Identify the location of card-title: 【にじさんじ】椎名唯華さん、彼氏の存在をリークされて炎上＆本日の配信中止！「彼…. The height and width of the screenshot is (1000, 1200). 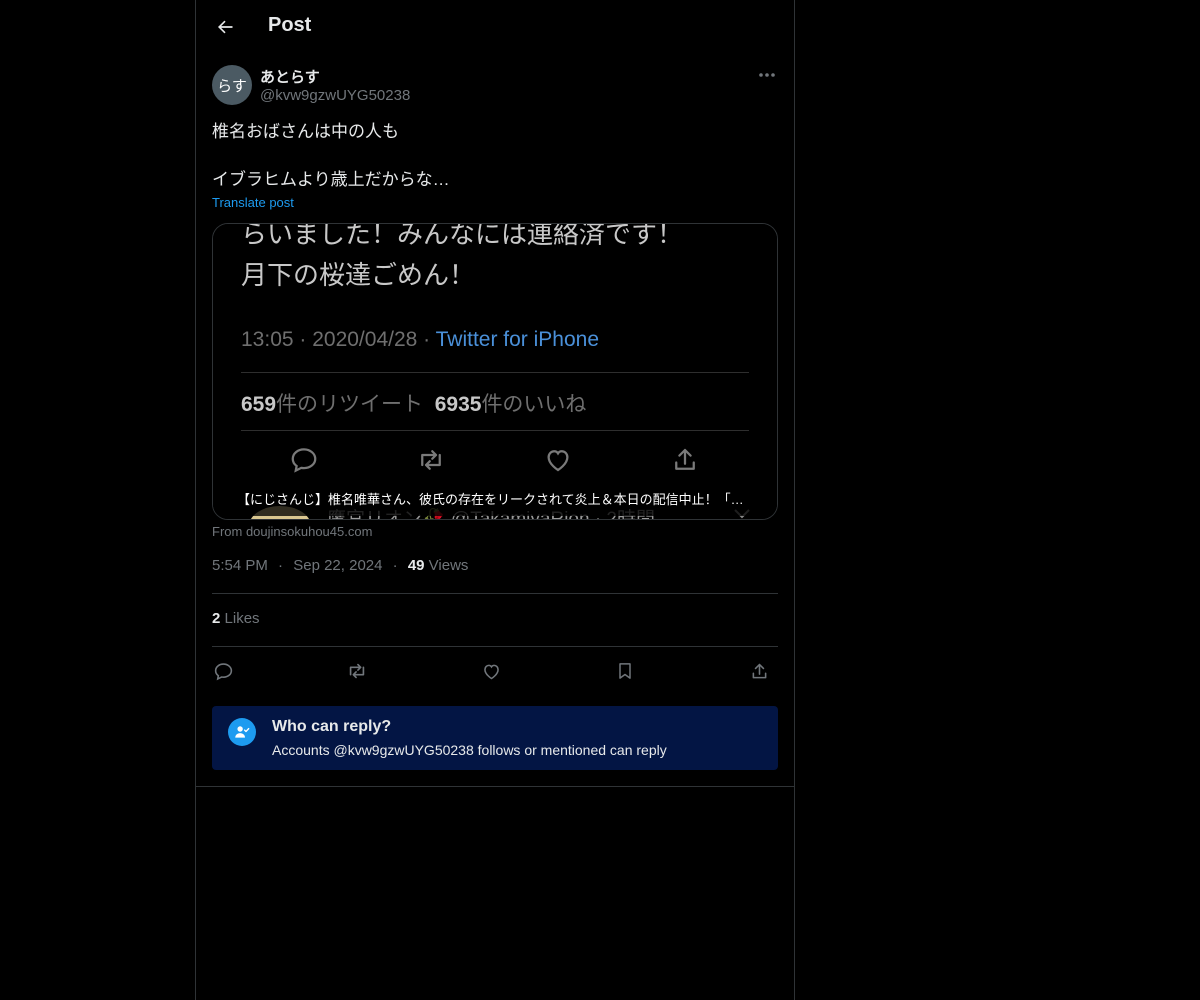
(495, 502).